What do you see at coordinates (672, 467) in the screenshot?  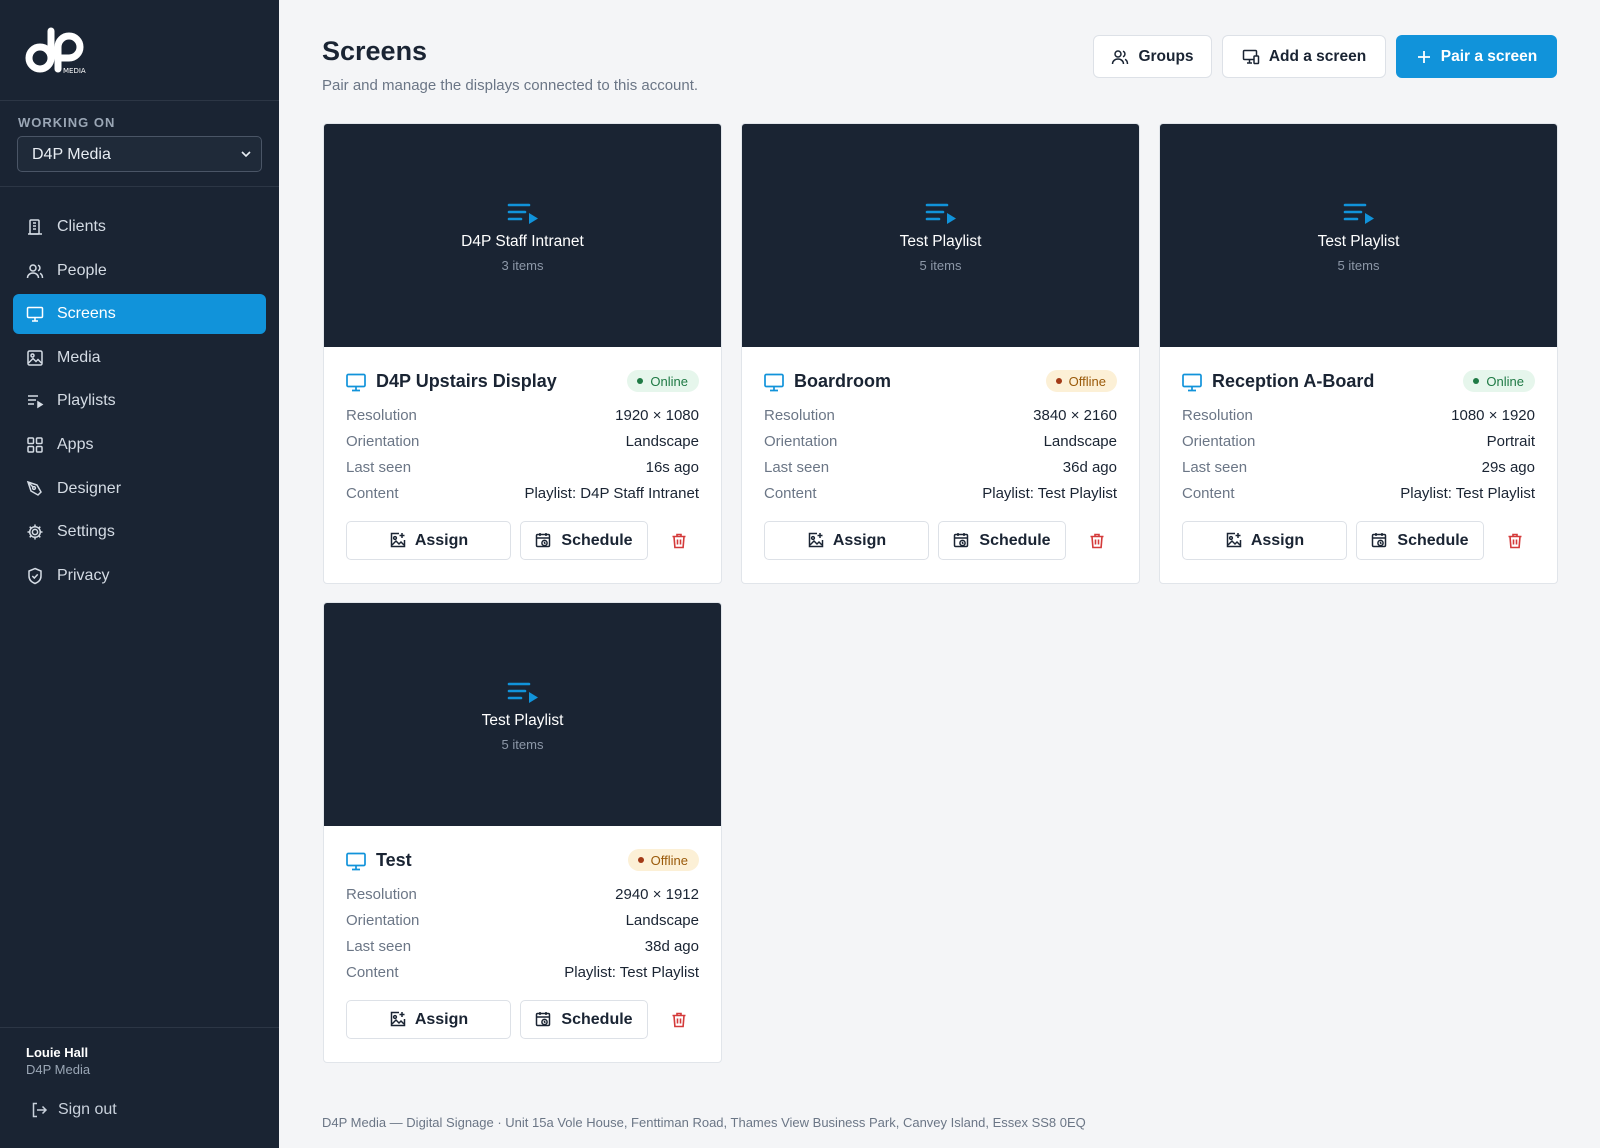 I see `field-value: 16s ago` at bounding box center [672, 467].